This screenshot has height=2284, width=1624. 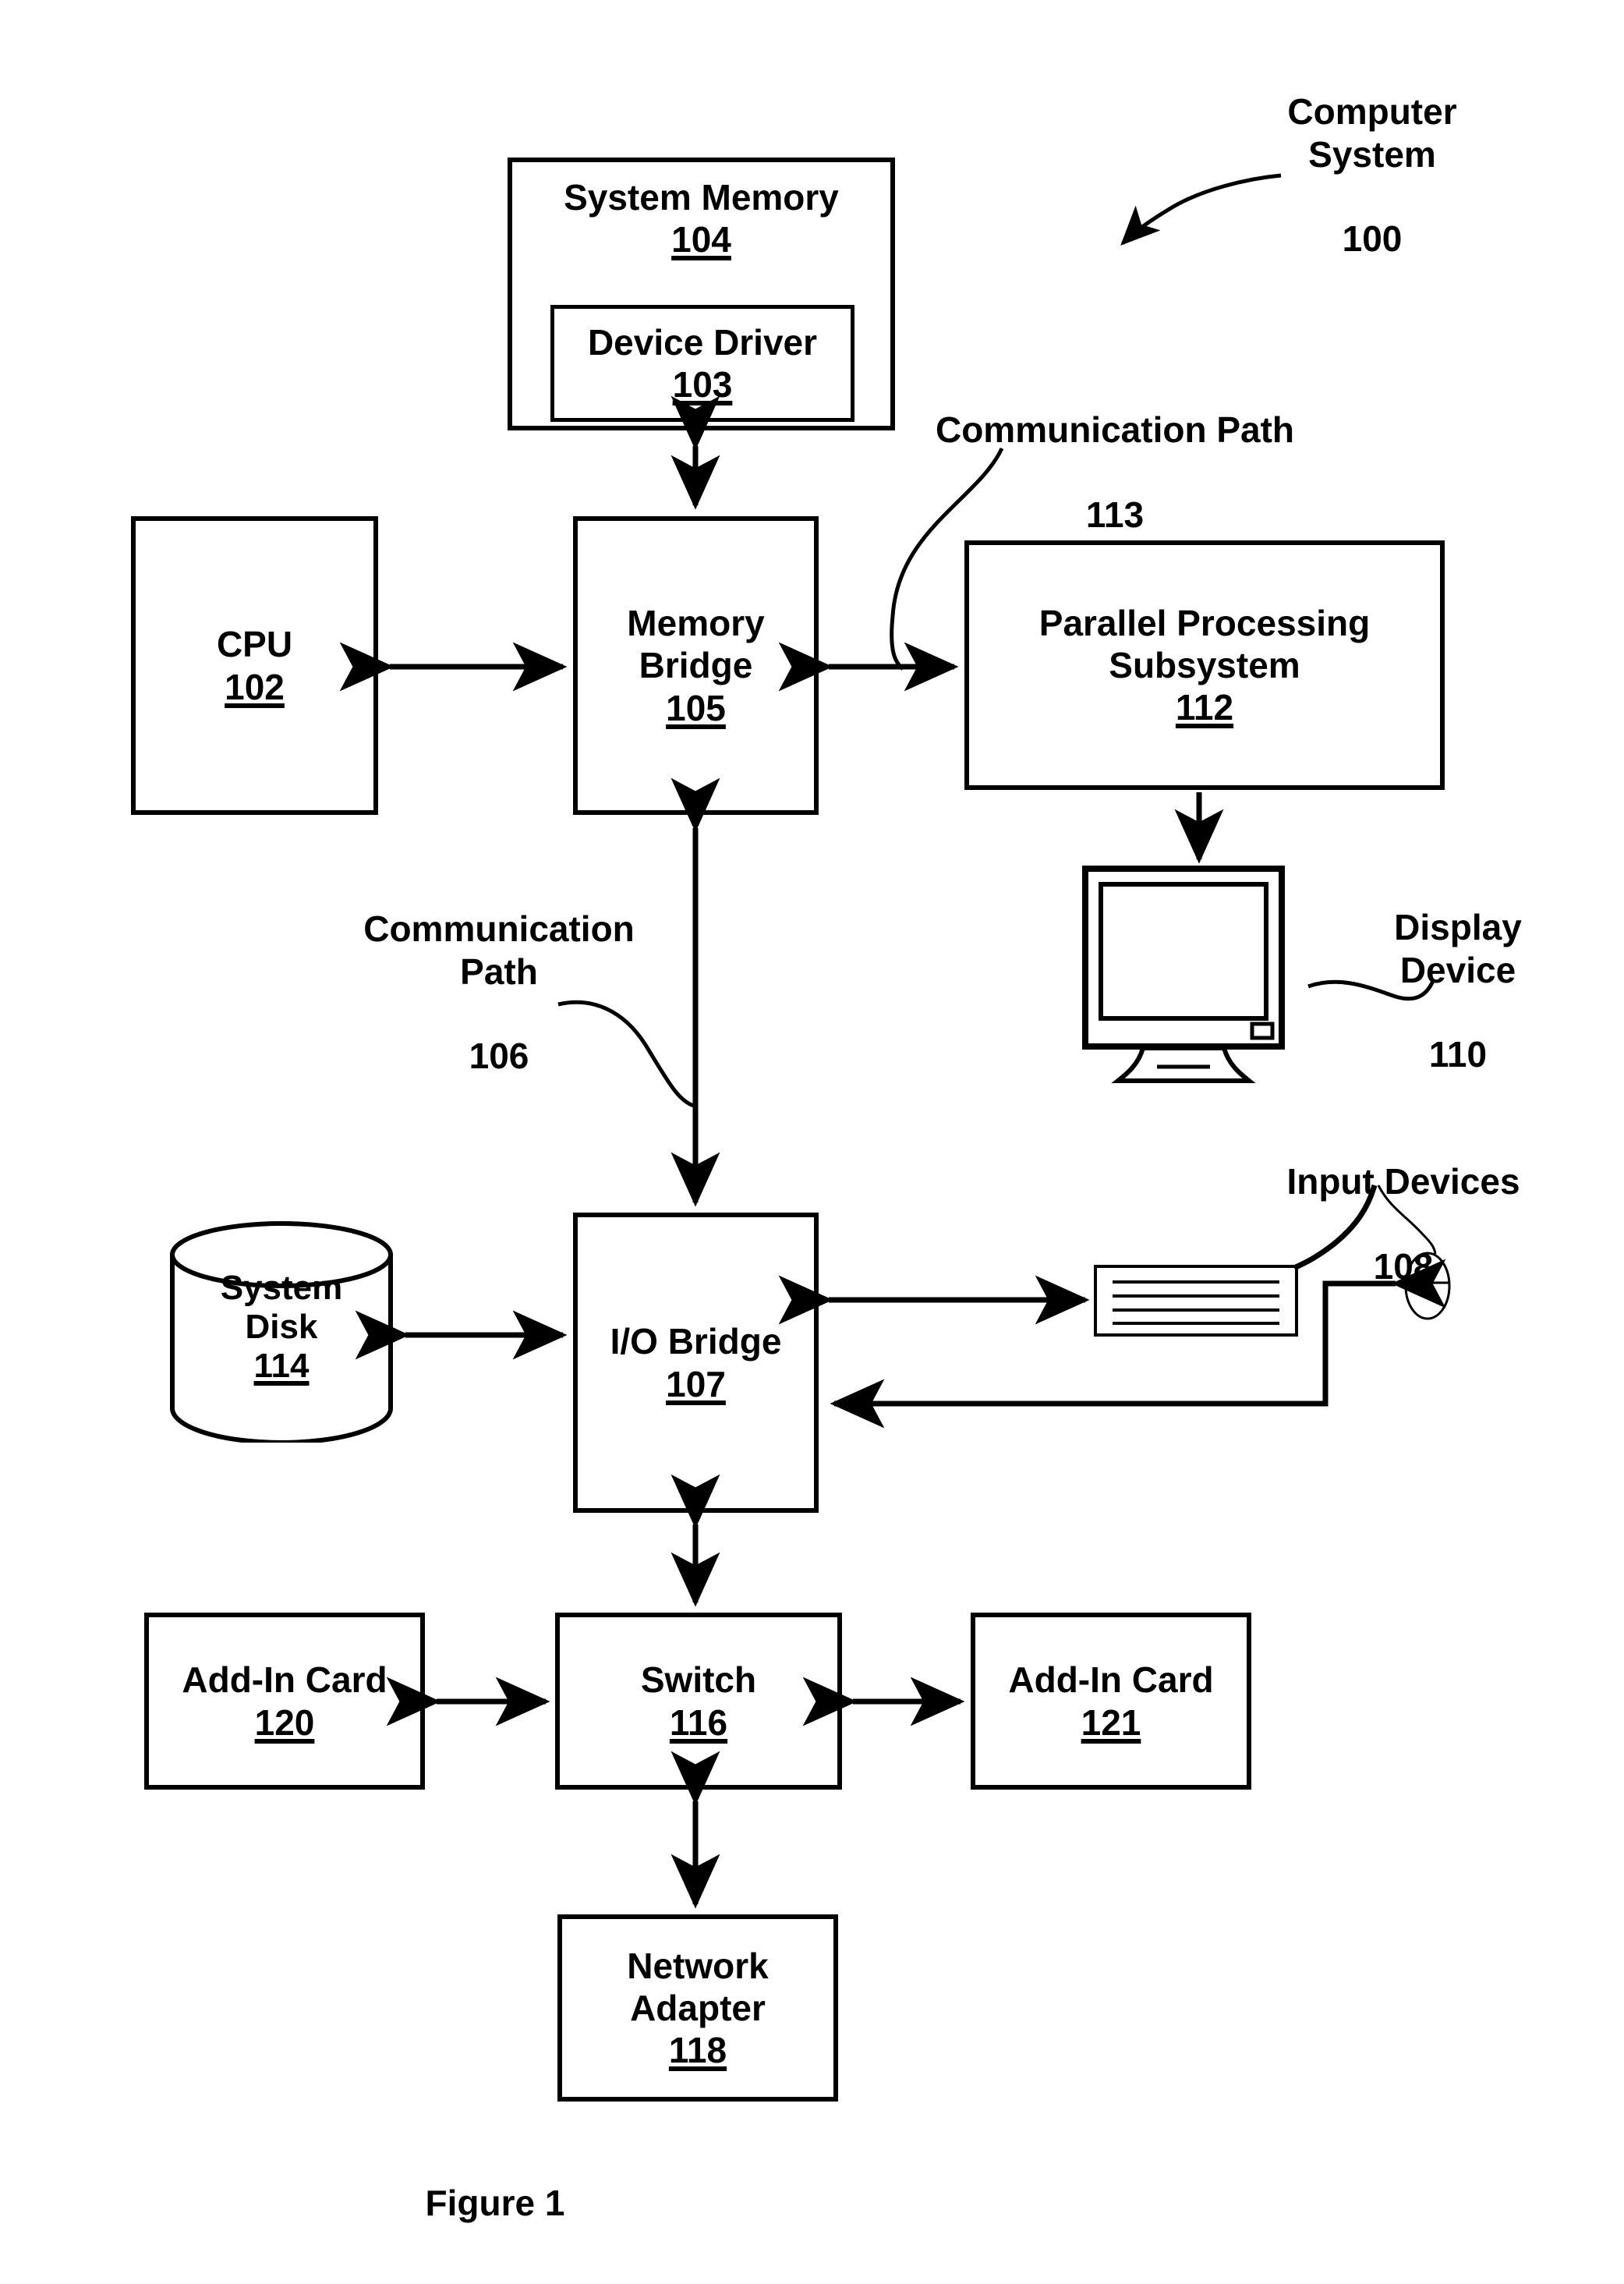 I want to click on callout-computer-system-label: Computer System, so click(x=1372, y=133).